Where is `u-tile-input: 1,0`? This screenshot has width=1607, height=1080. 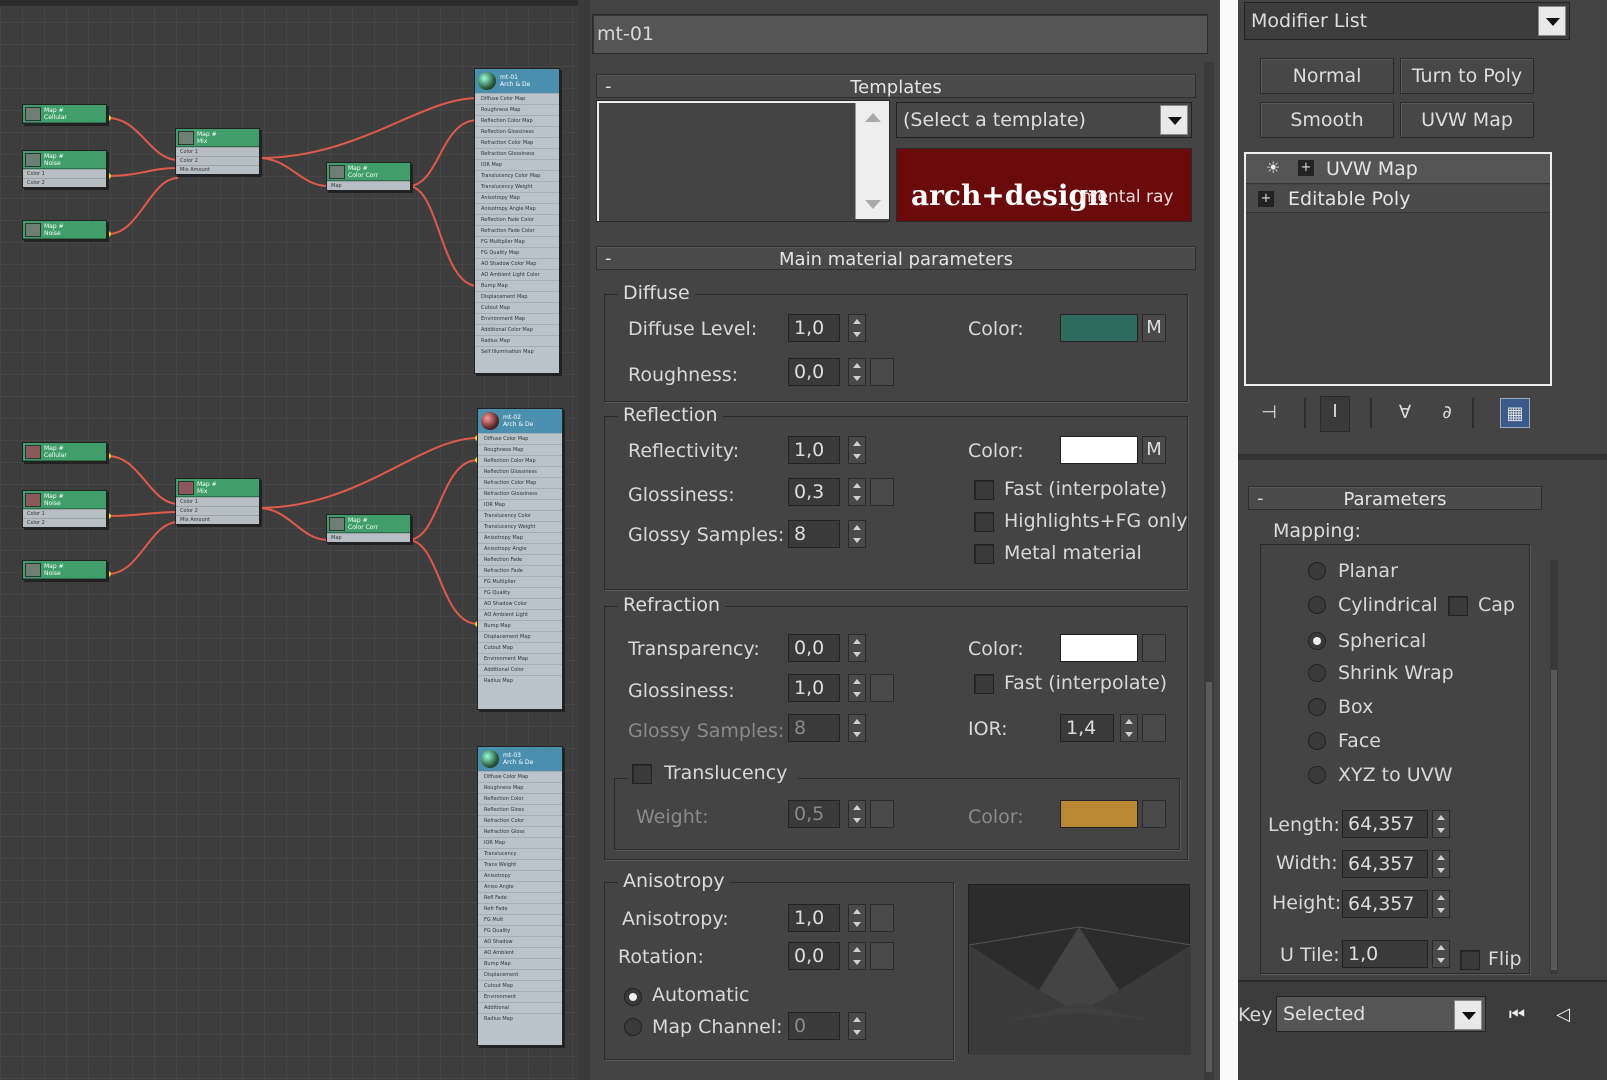 u-tile-input: 1,0 is located at coordinates (1385, 954).